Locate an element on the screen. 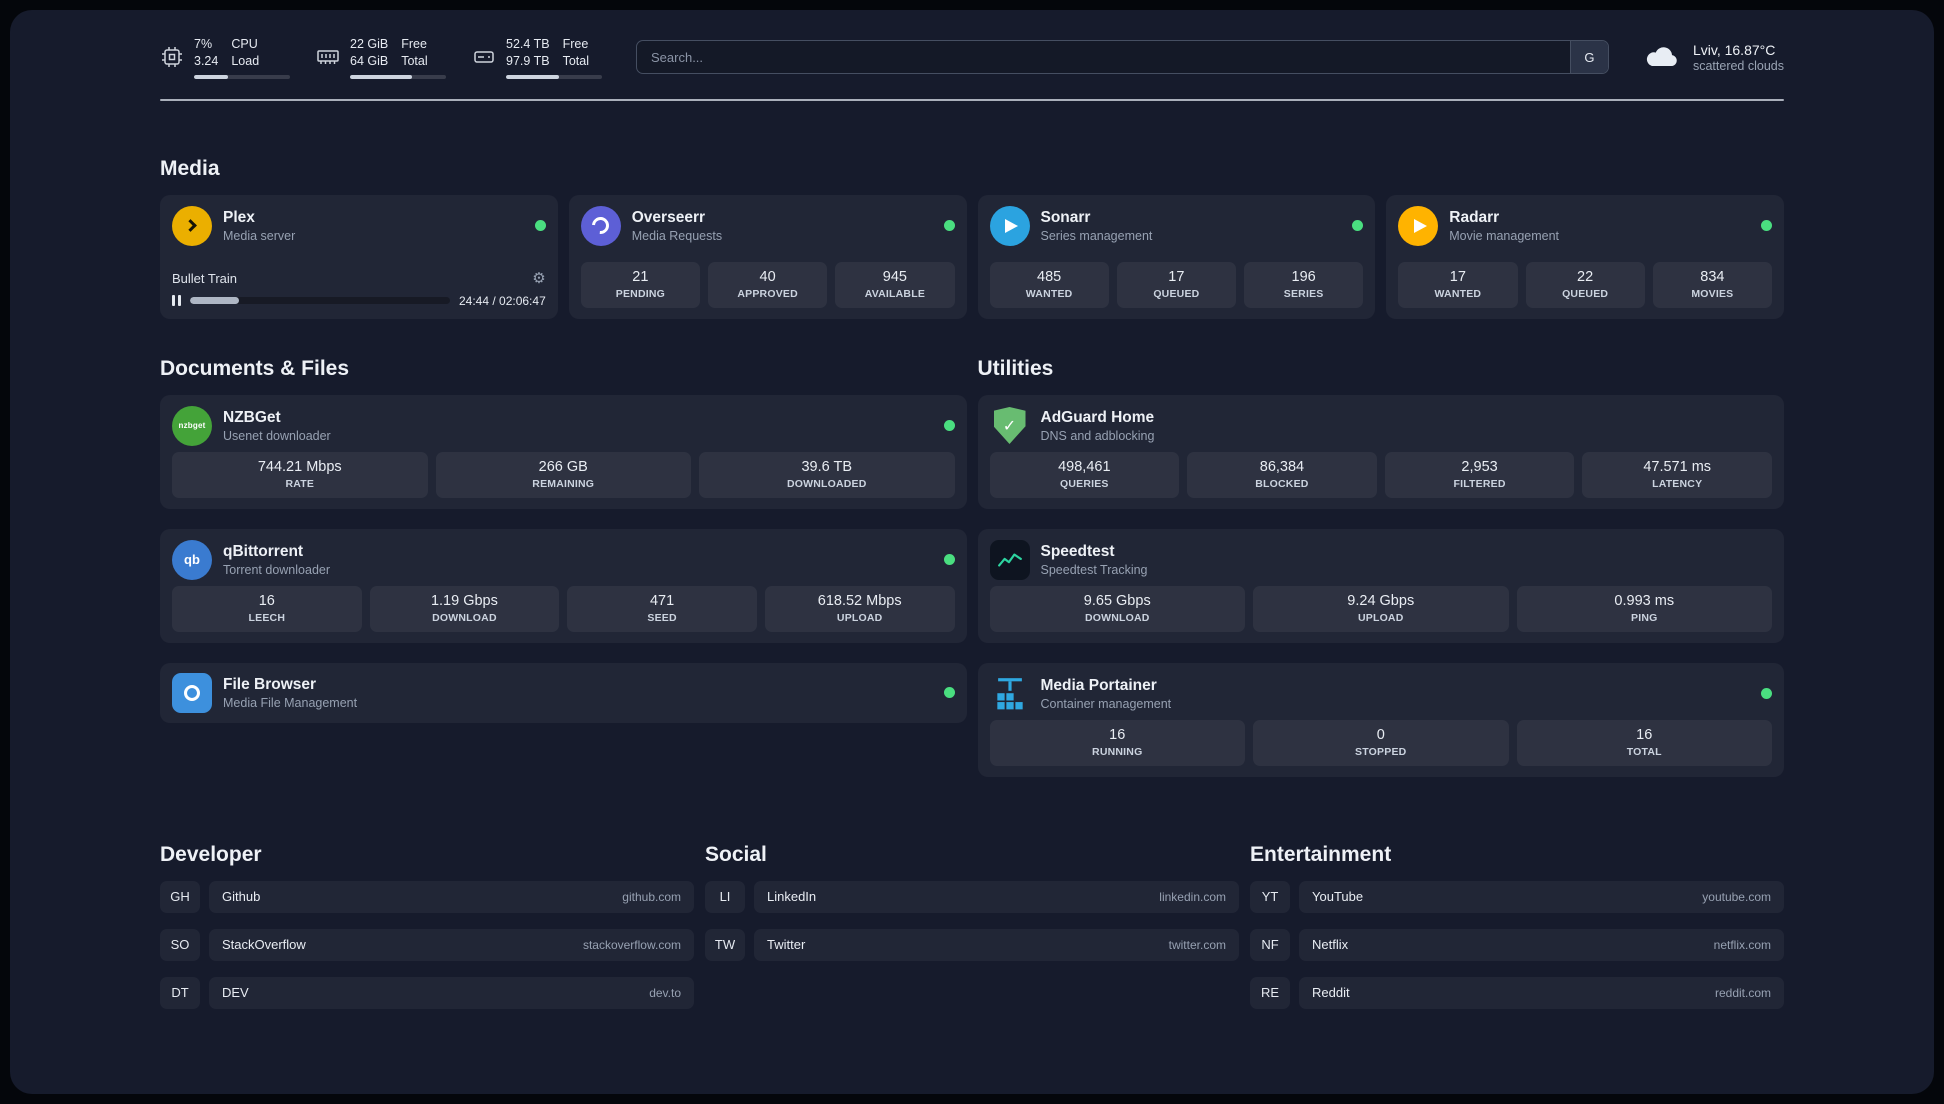  stat-label: RATE is located at coordinates (300, 483).